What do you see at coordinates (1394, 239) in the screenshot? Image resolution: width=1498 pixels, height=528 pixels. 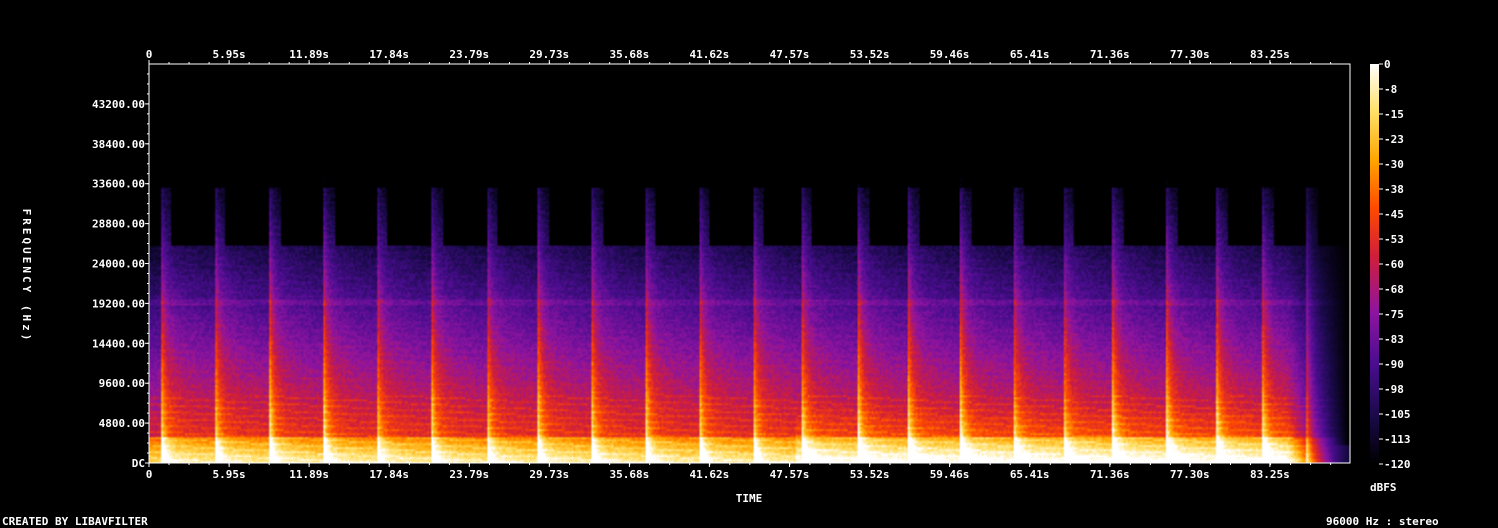 I see `colorbar-tick-label: -53` at bounding box center [1394, 239].